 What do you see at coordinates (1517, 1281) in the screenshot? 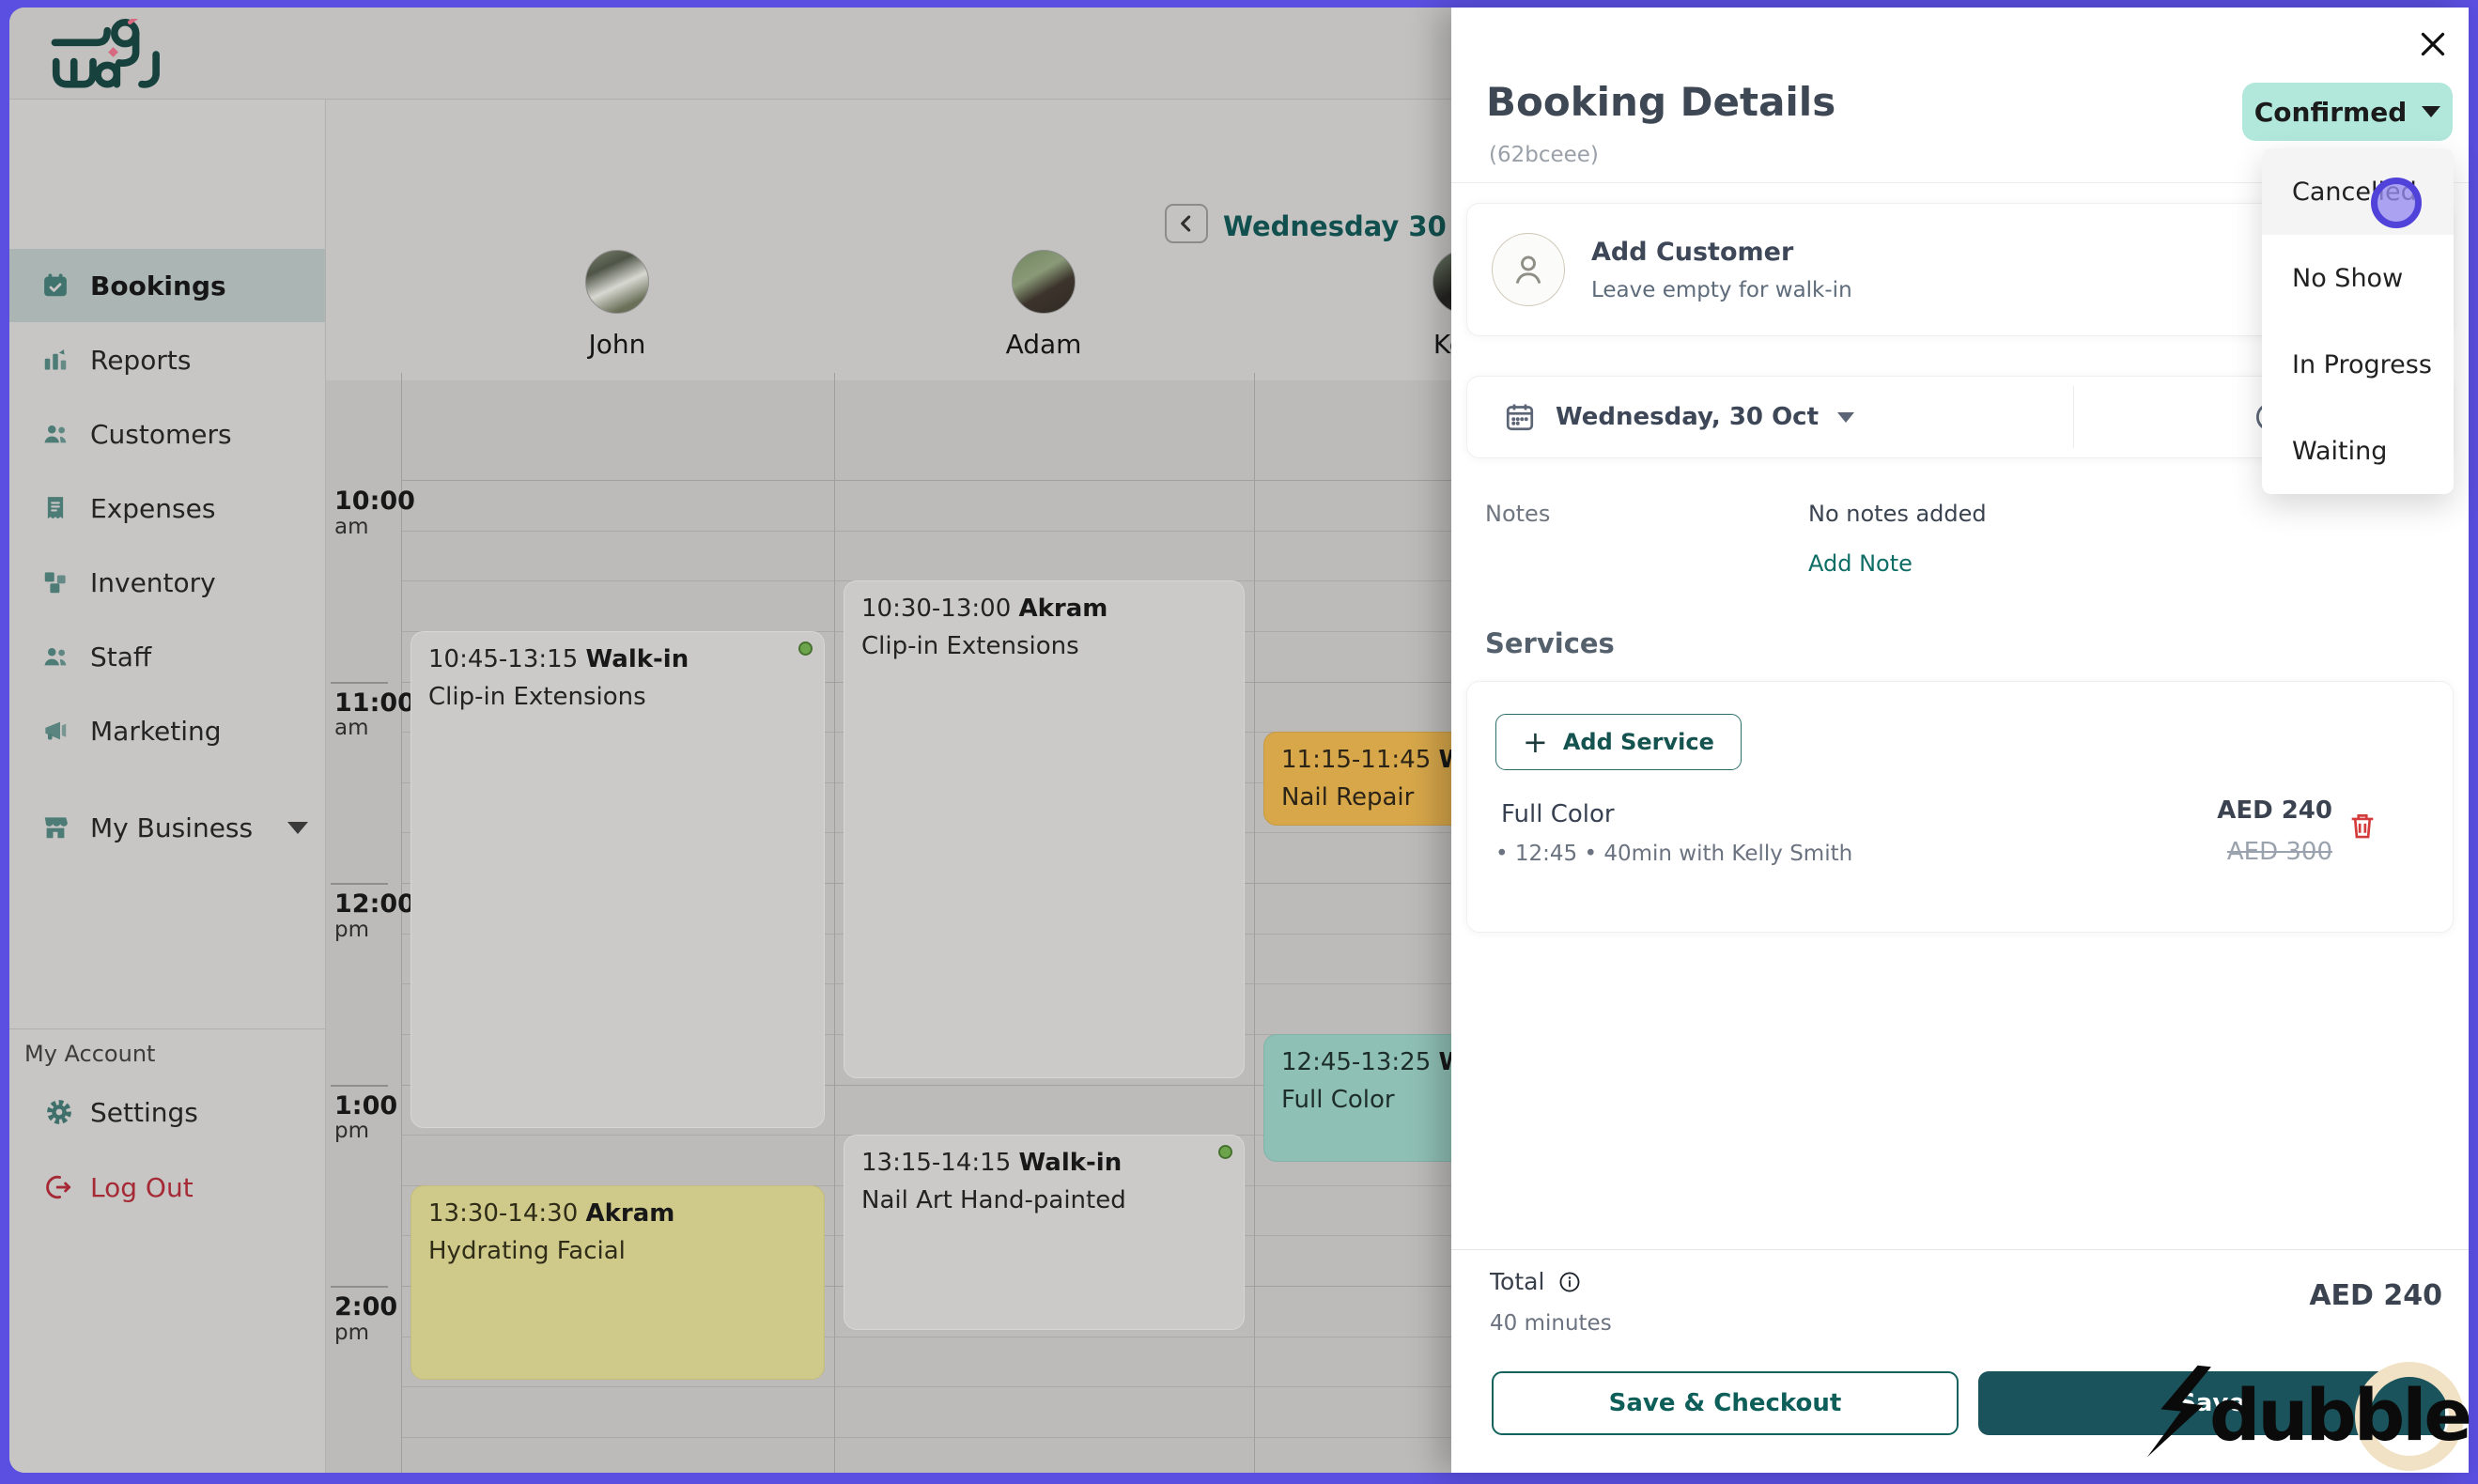
I see `total-label: Total` at bounding box center [1517, 1281].